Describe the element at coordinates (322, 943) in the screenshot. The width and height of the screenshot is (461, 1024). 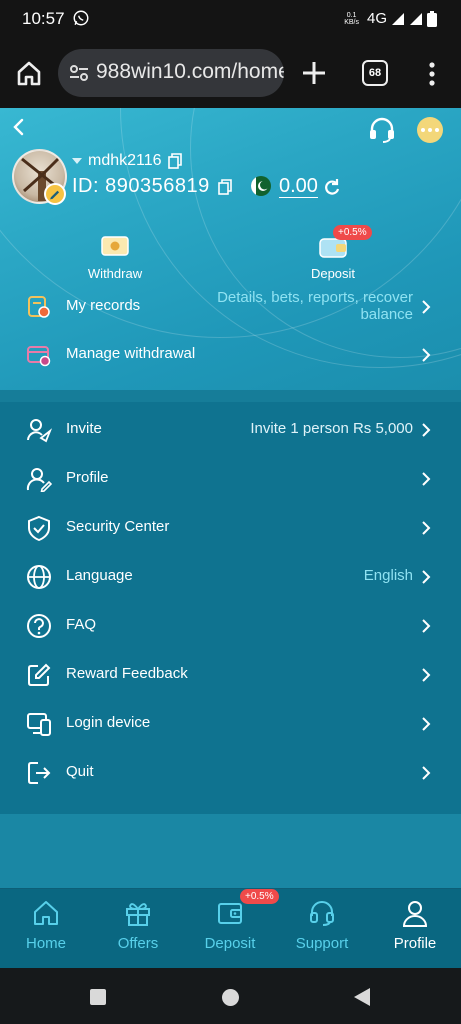
I see `nav-label: Support` at that location.